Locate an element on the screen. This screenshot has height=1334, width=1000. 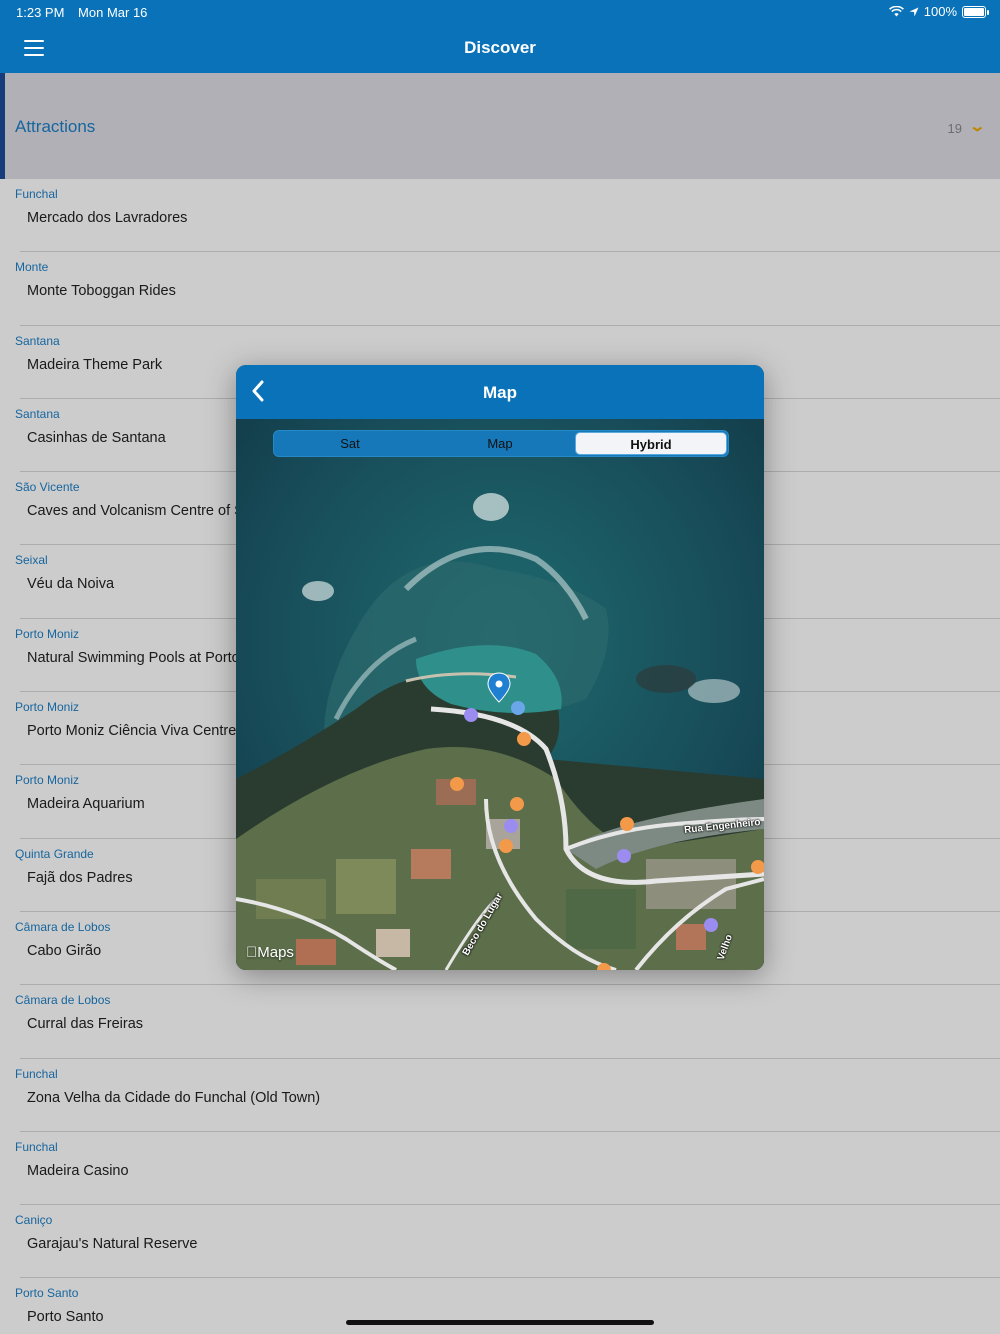
map-type-hybrid-segment: Hybrid is located at coordinates (651, 443).